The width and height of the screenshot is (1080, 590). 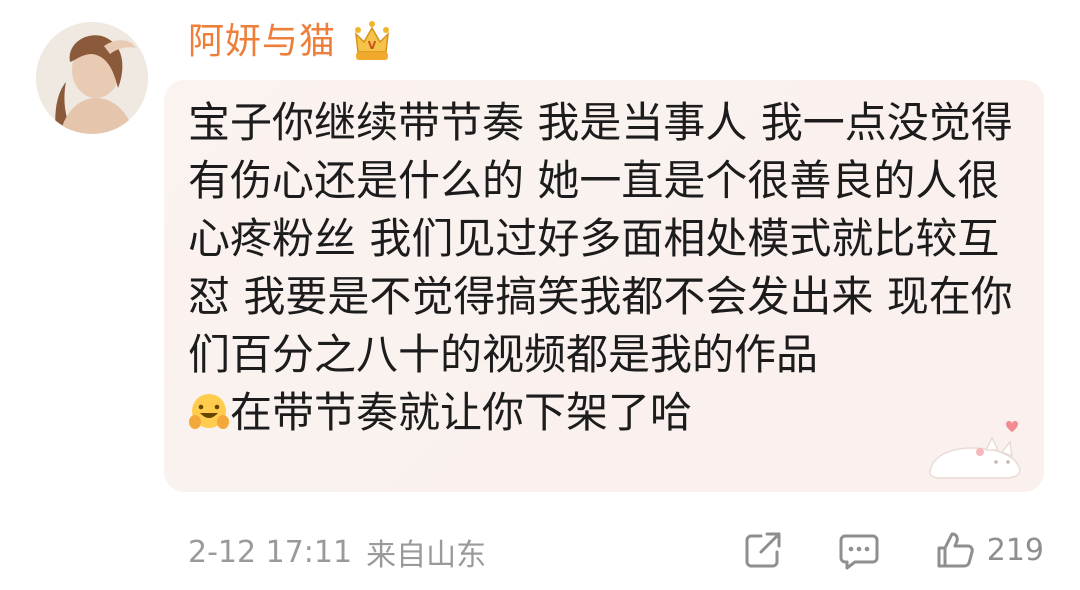 I want to click on like-count: 219, so click(x=1015, y=550).